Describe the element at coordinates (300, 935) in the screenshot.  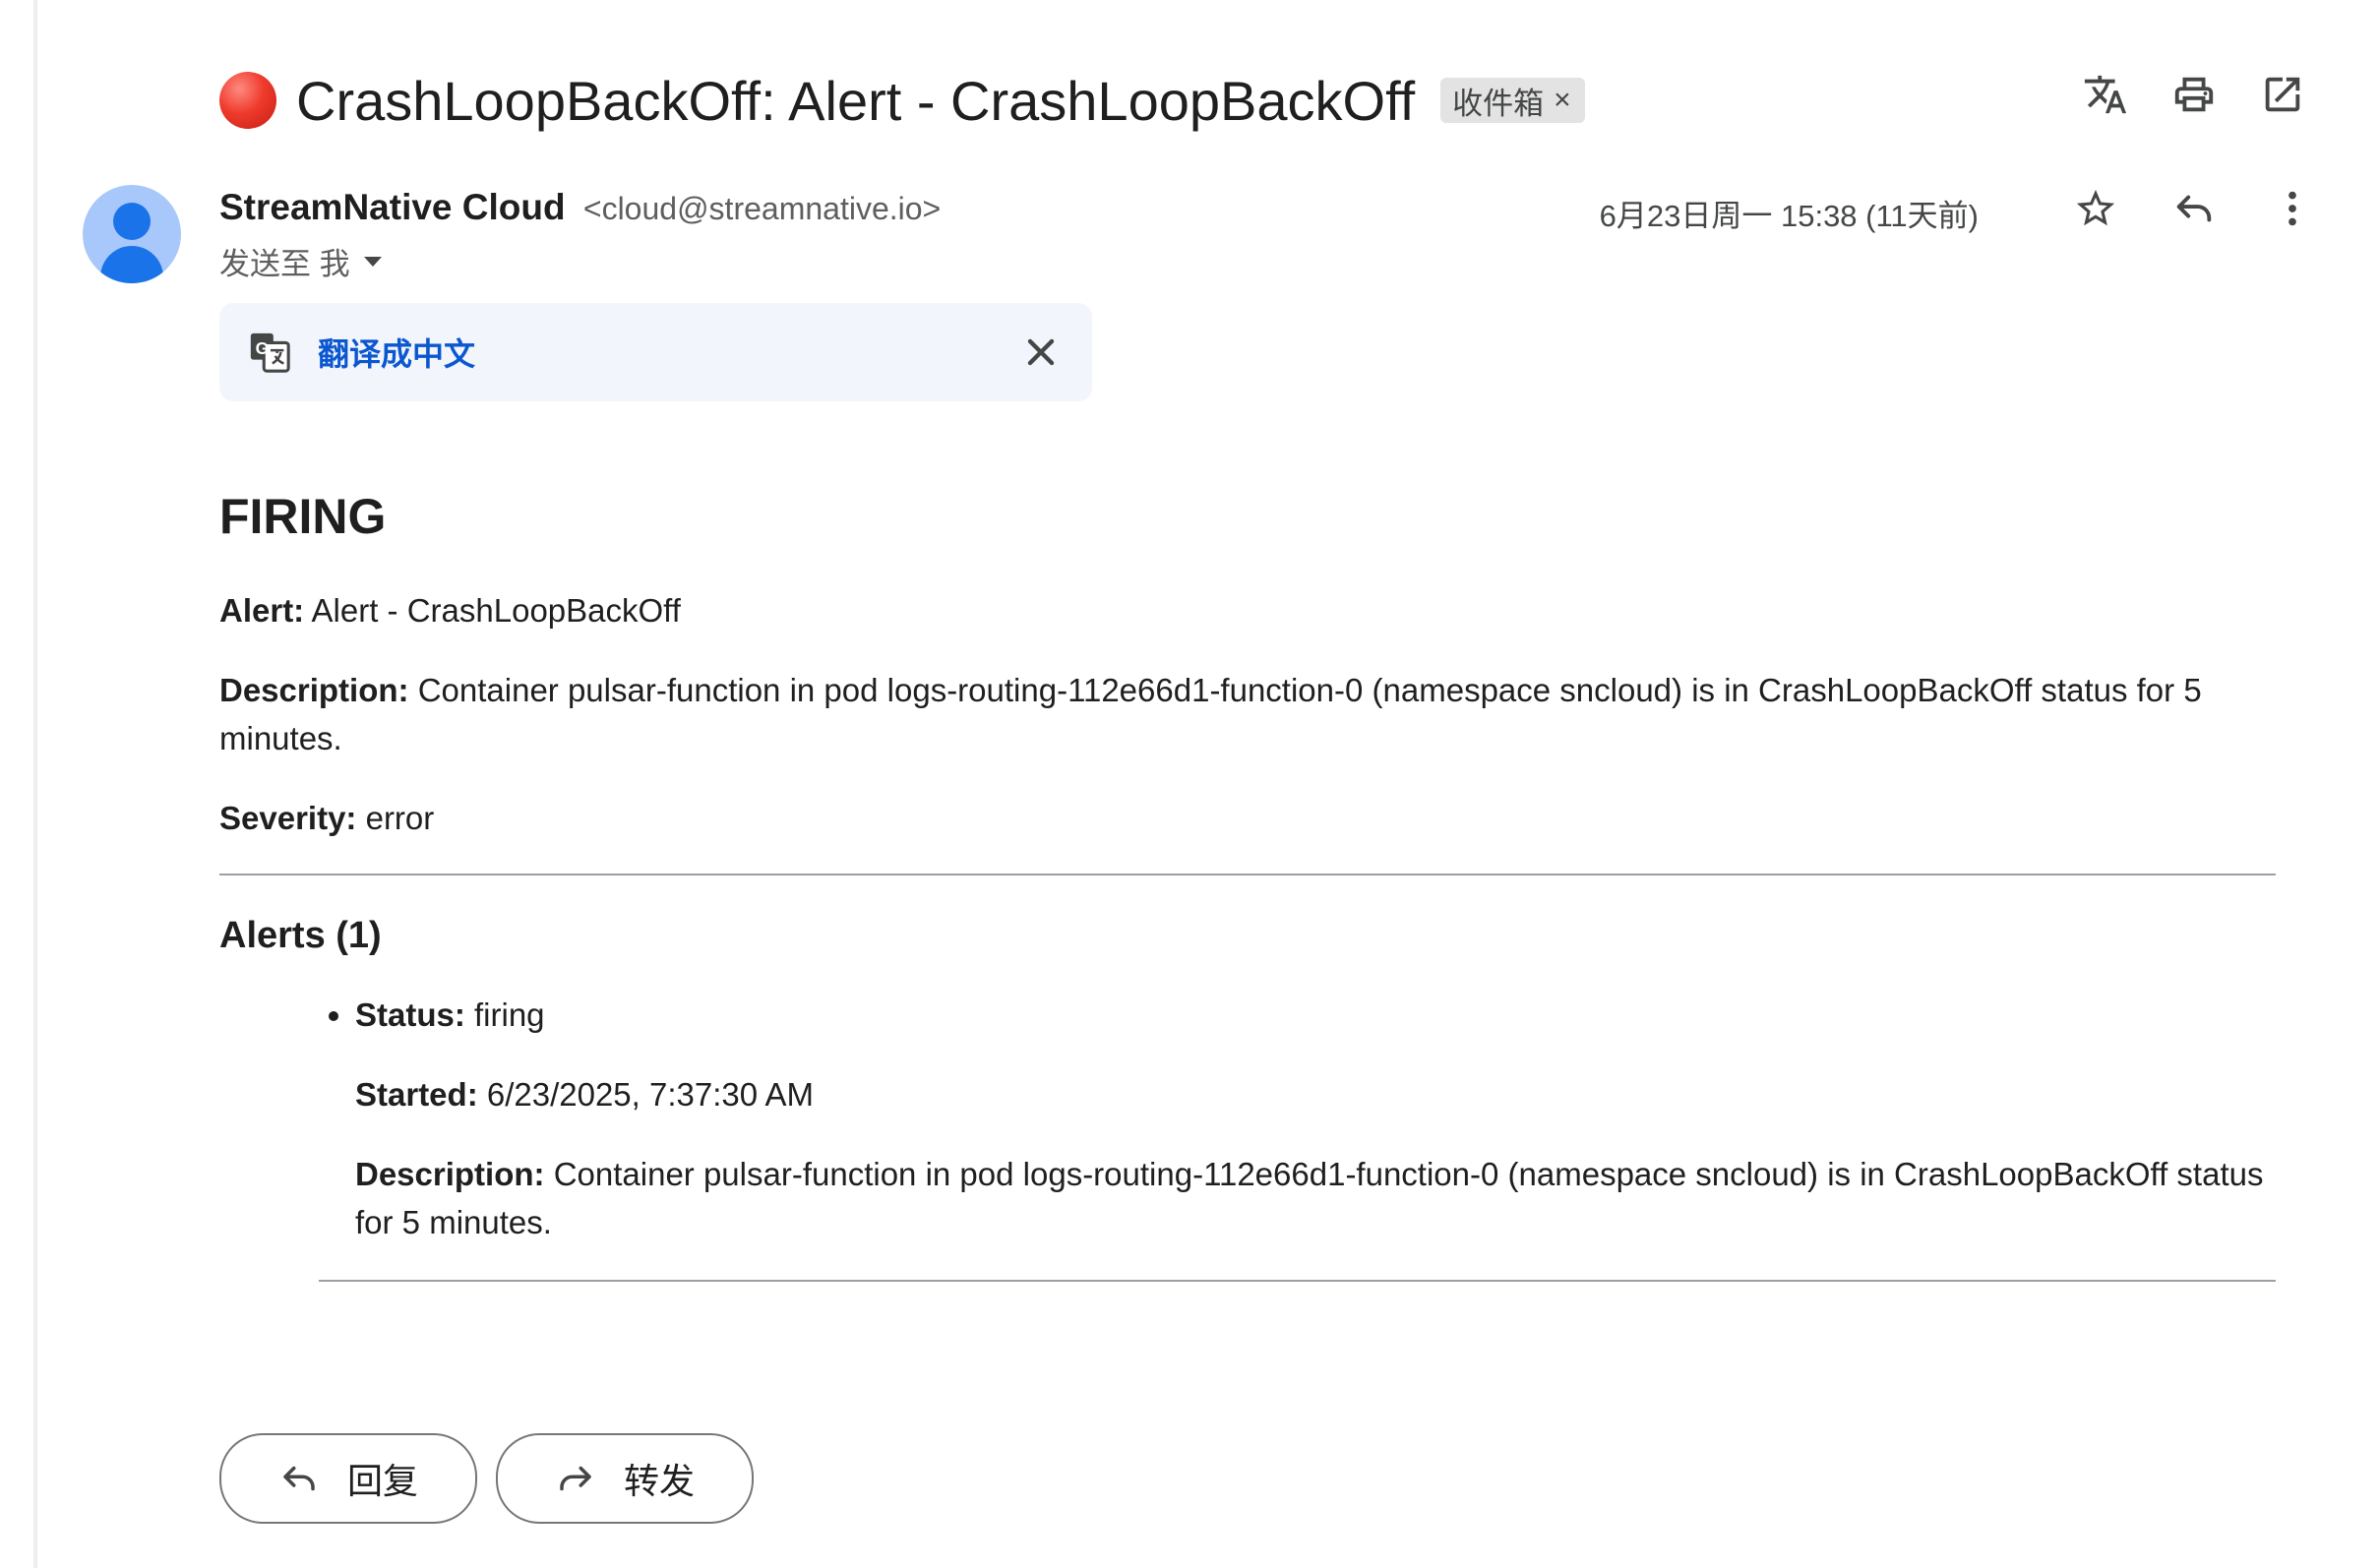
I see `alerts-heading: Alerts (1)` at that location.